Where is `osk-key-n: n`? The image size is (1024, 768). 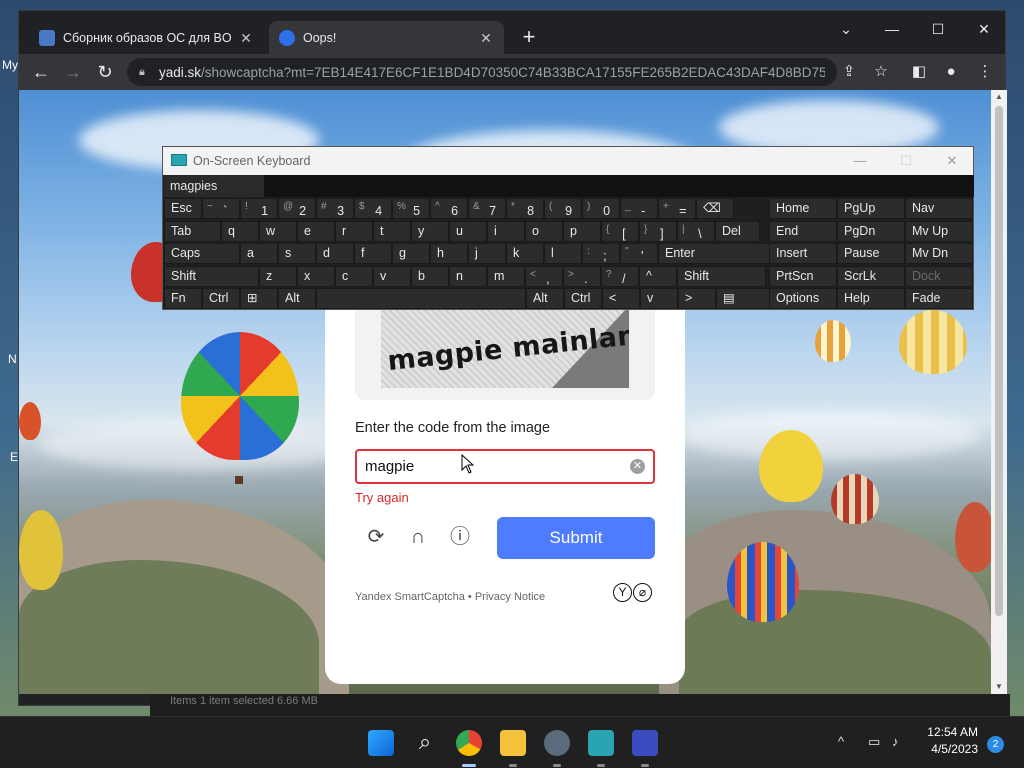 osk-key-n: n is located at coordinates (468, 276).